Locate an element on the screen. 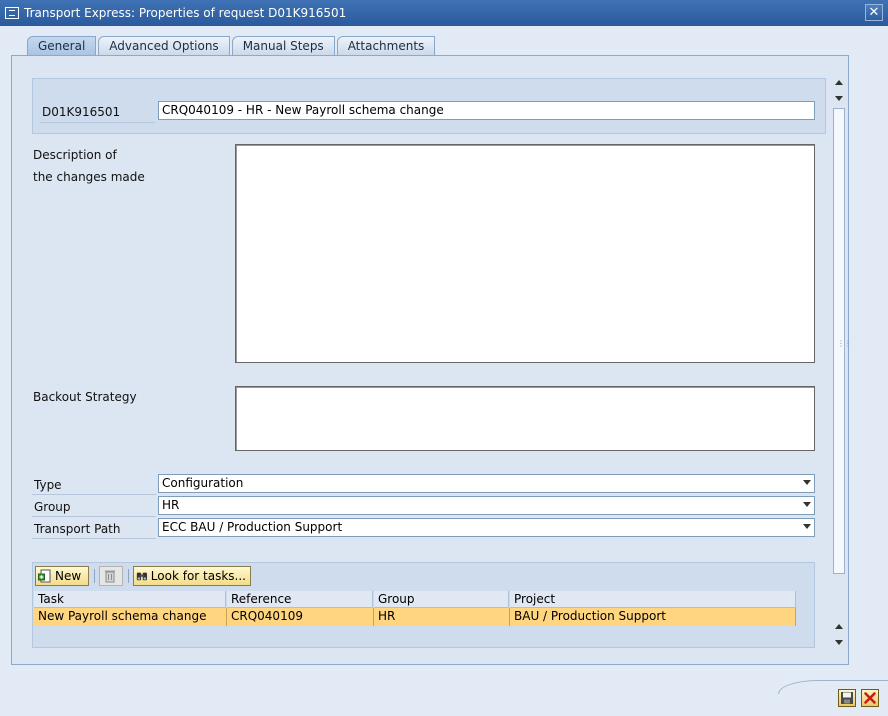 The image size is (888, 716). tab-attachments: Attachments is located at coordinates (386, 46).